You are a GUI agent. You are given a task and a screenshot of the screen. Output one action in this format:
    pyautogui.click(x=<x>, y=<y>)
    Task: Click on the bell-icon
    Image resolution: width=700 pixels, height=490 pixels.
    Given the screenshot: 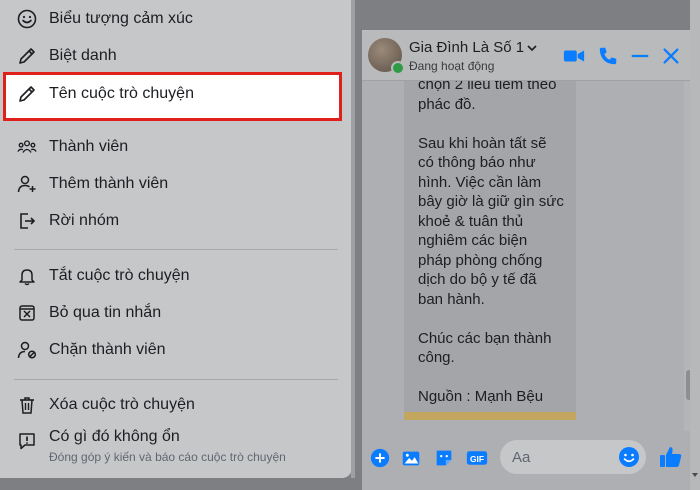 What is the action you would take?
    pyautogui.click(x=27, y=276)
    